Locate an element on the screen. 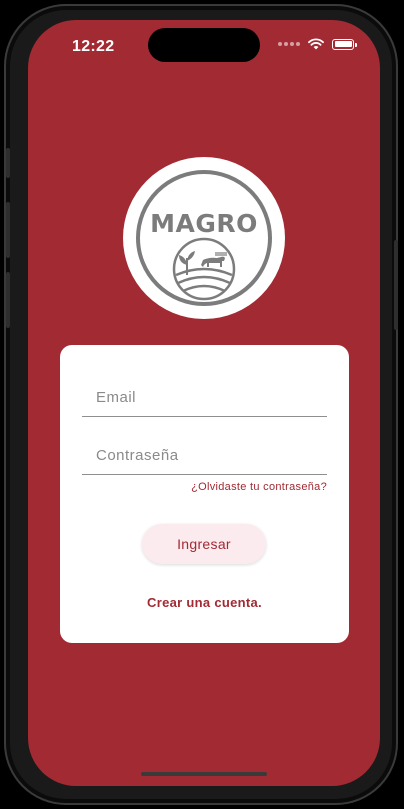  email-field-container is located at coordinates (204, 396).